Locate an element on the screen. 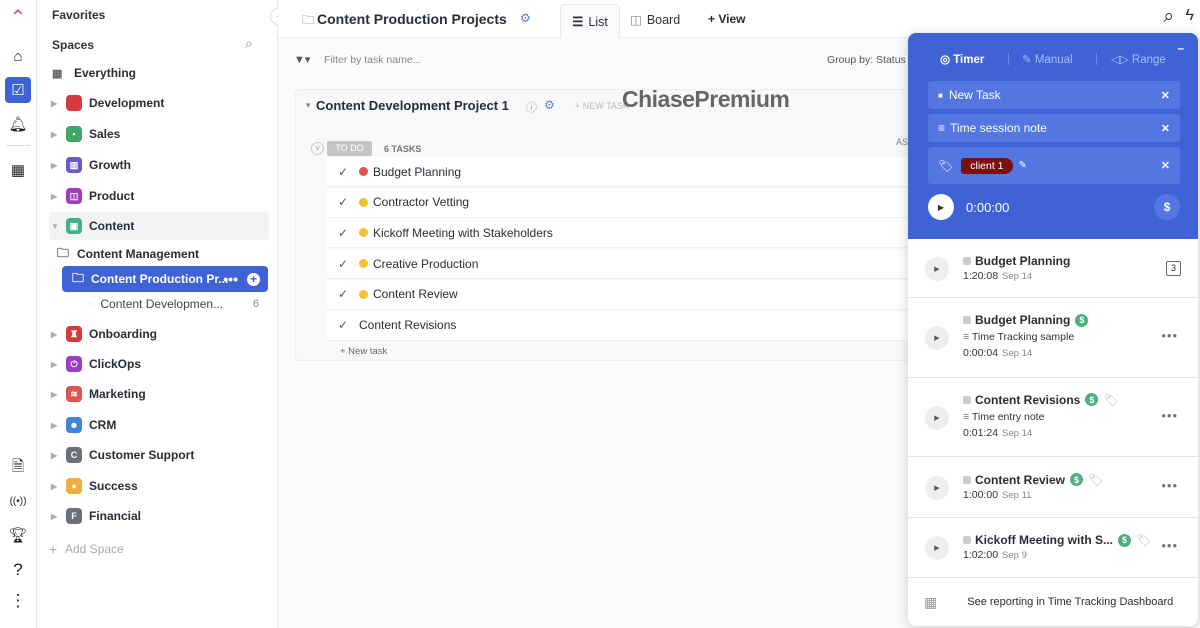 The height and width of the screenshot is (628, 1200). sidebar-space-item: ▶ ▪ Sales is located at coordinates (159, 134).